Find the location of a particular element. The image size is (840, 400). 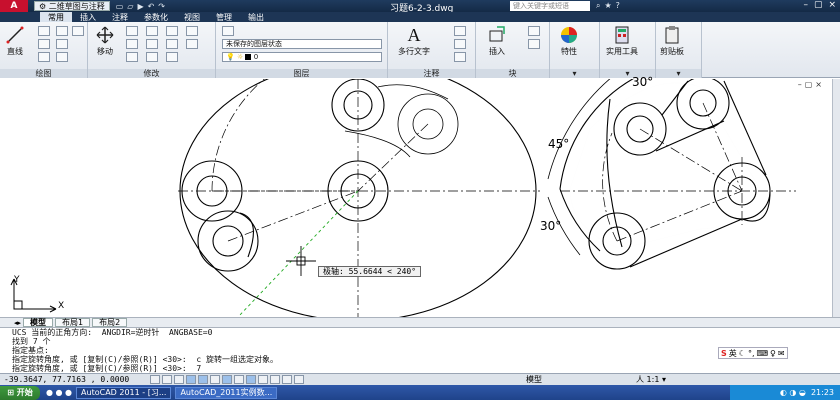

command-input-line: 指定旋转角度, 或 [复制(C)/参照(R)] <30>: 7 is located at coordinates (426, 368).